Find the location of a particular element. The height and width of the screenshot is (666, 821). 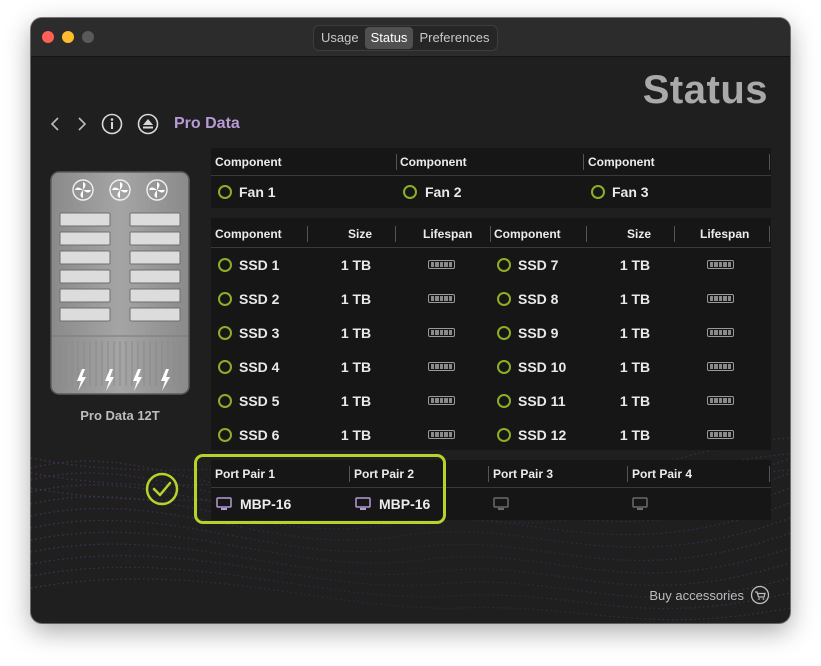

ssd-12-status is located at coordinates (504, 435).